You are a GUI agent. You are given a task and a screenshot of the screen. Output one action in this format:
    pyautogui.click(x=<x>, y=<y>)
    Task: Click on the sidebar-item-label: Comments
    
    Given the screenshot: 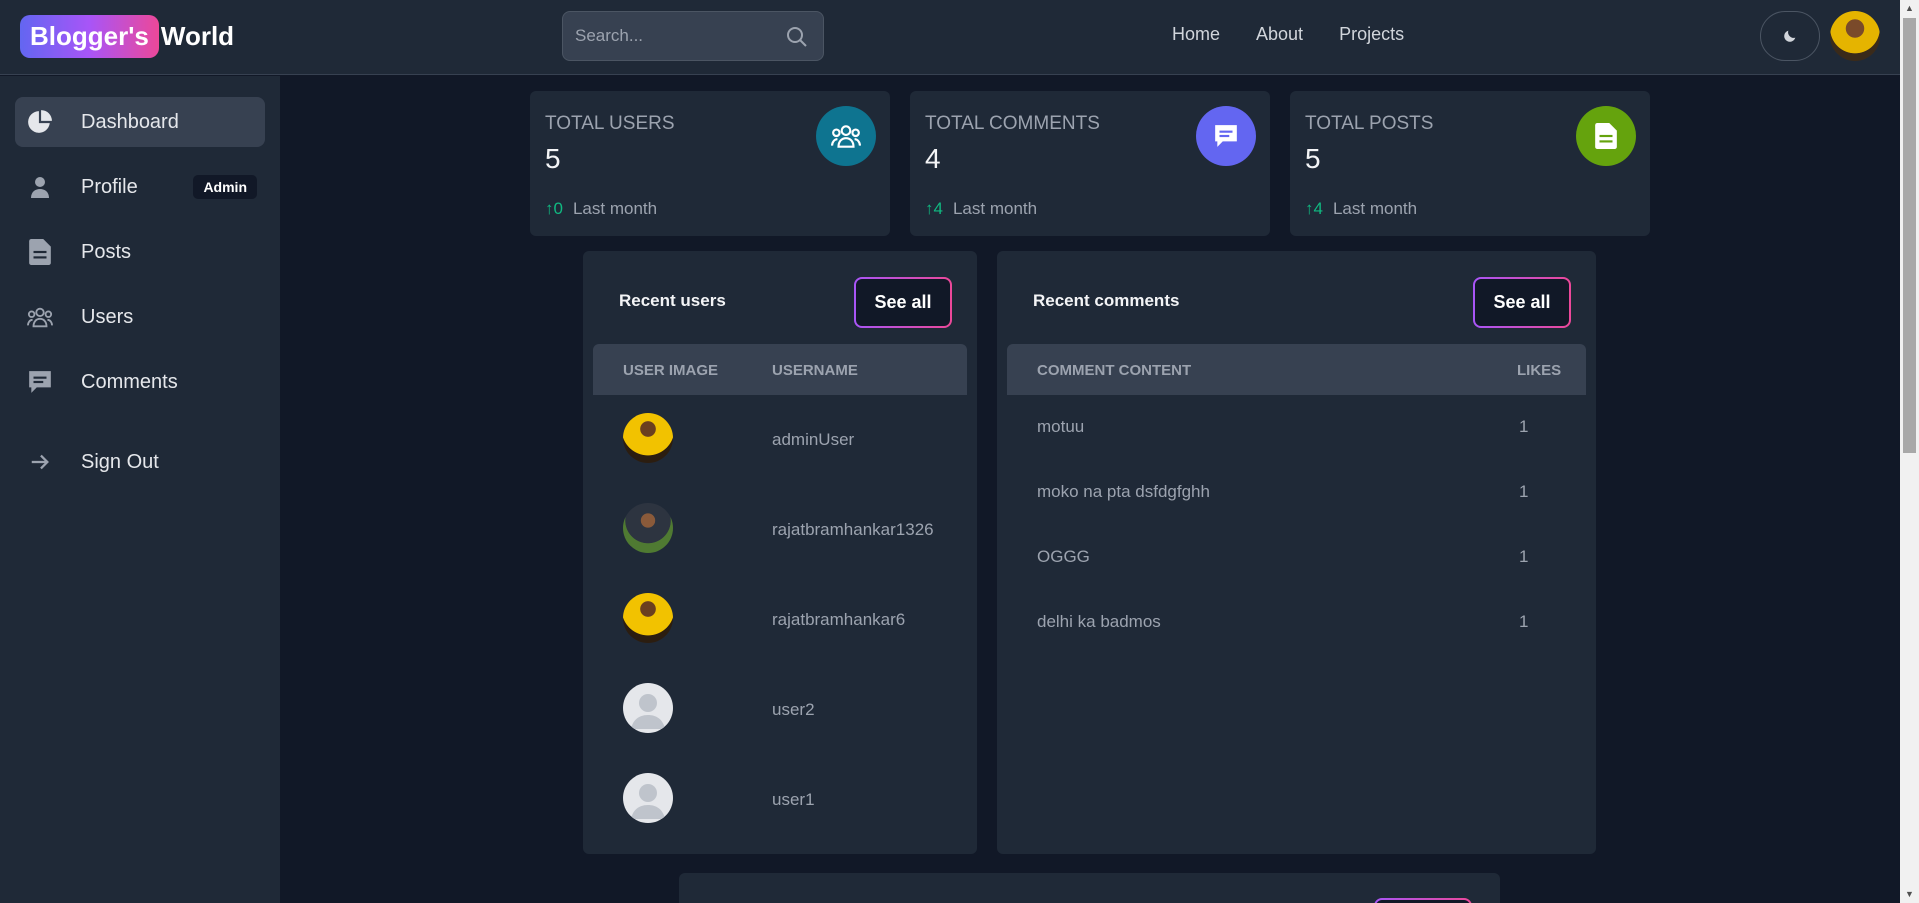 What is the action you would take?
    pyautogui.click(x=129, y=381)
    